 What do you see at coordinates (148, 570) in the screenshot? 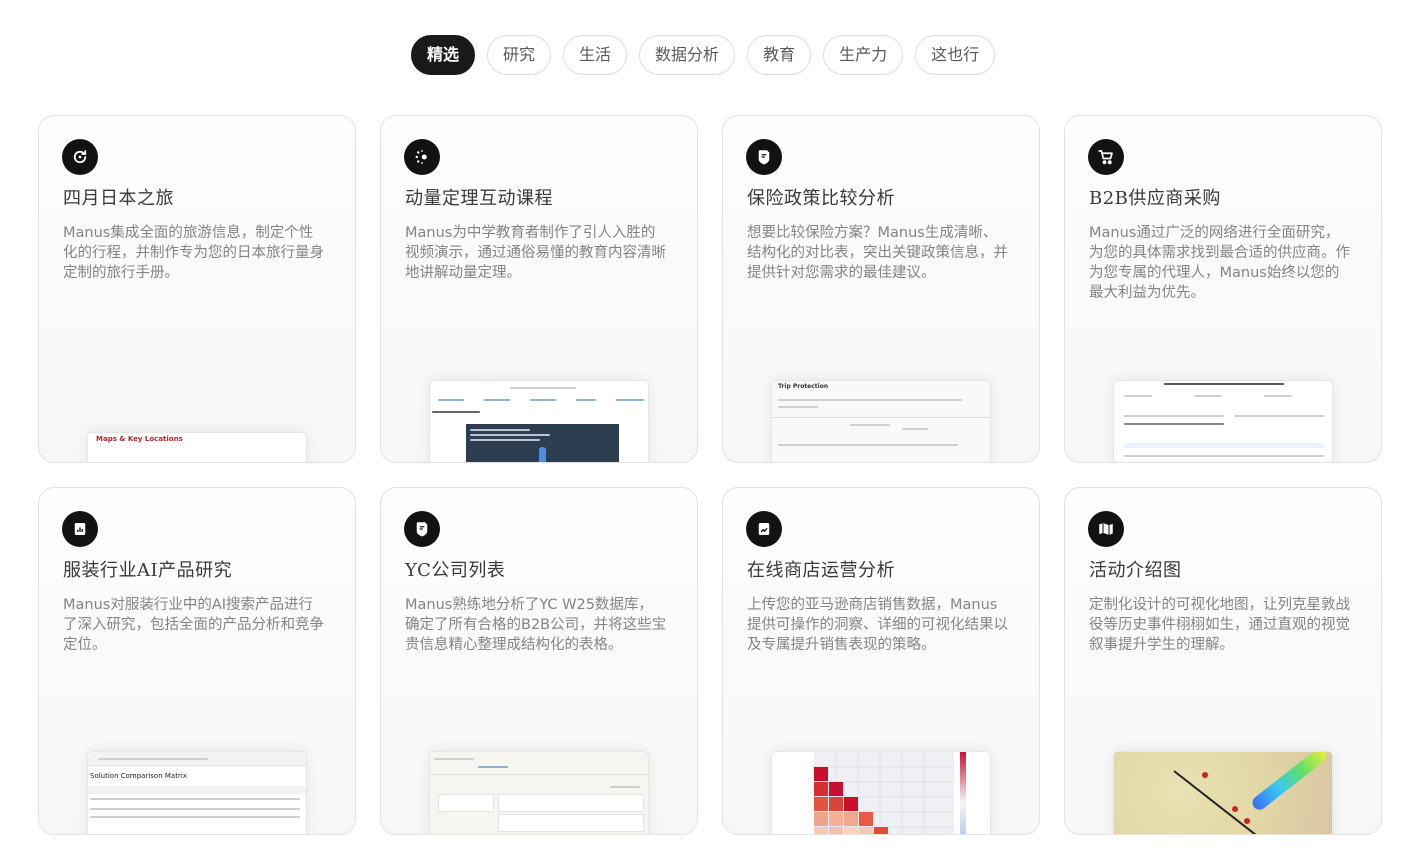
I see `card-title: 服装行业AI产品研究` at bounding box center [148, 570].